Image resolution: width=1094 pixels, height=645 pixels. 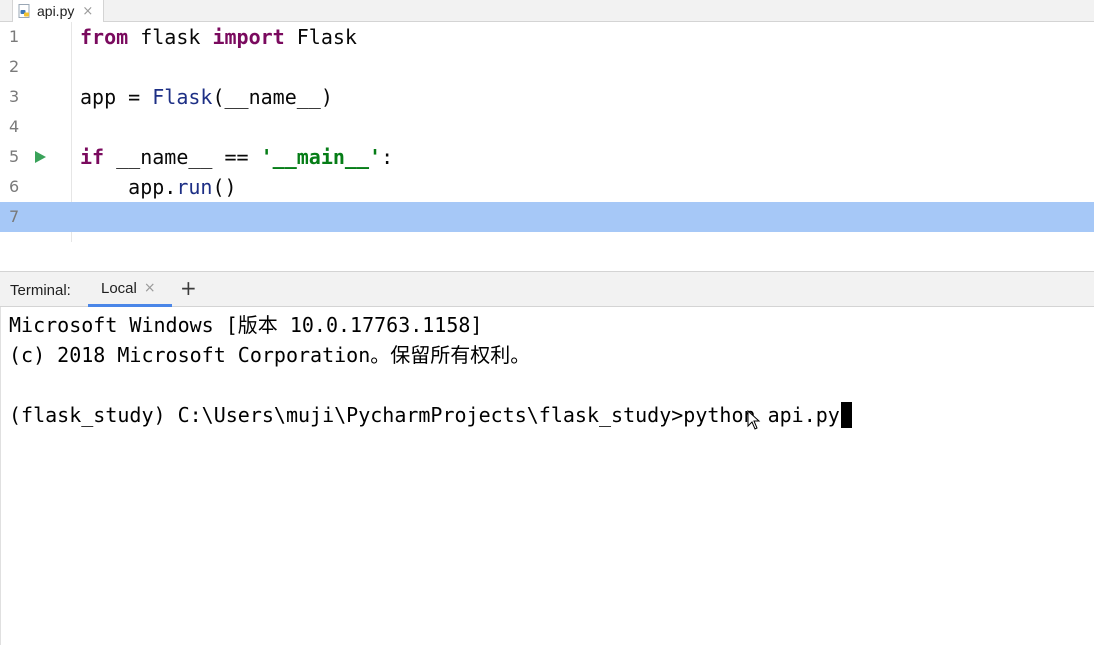 What do you see at coordinates (321, 157) in the screenshot?
I see `code-token: '__main__'` at bounding box center [321, 157].